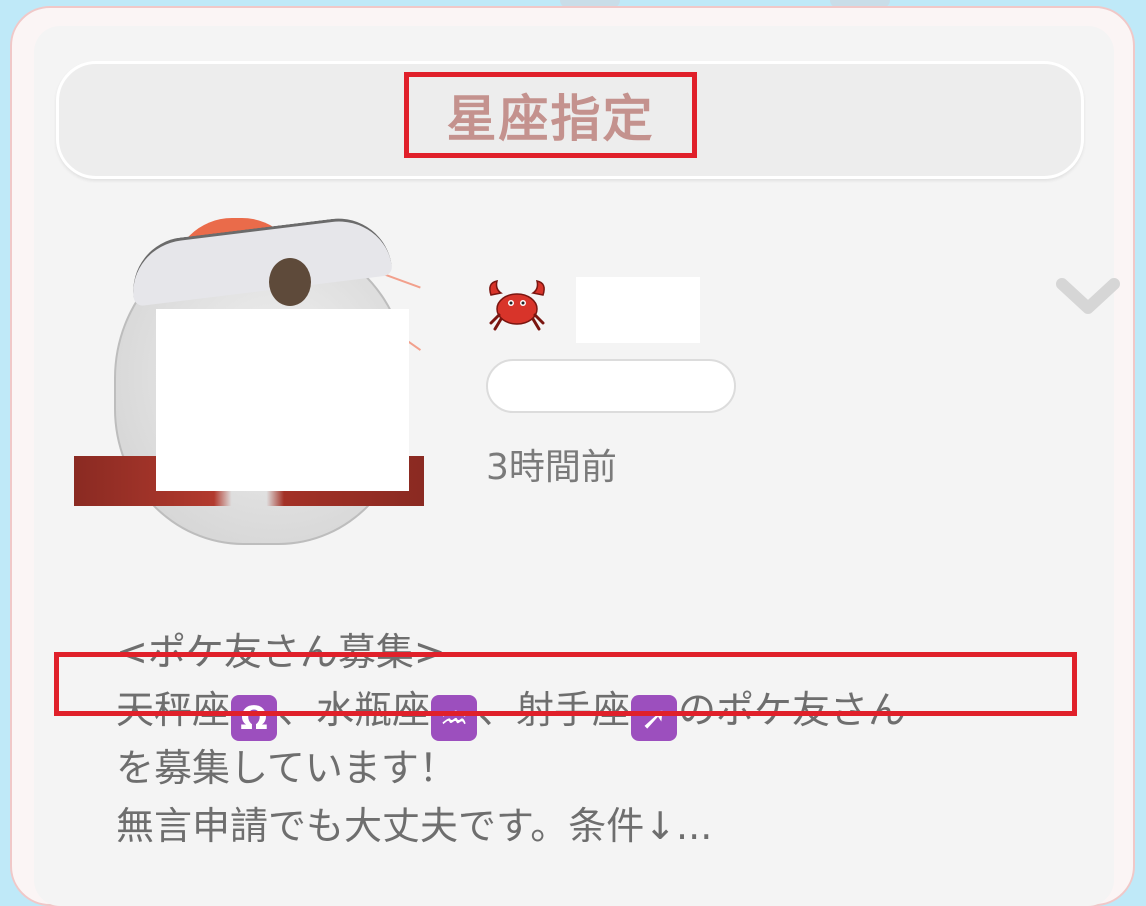 The image size is (1146, 906). Describe the element at coordinates (517, 305) in the screenshot. I see `crab-icon` at that location.